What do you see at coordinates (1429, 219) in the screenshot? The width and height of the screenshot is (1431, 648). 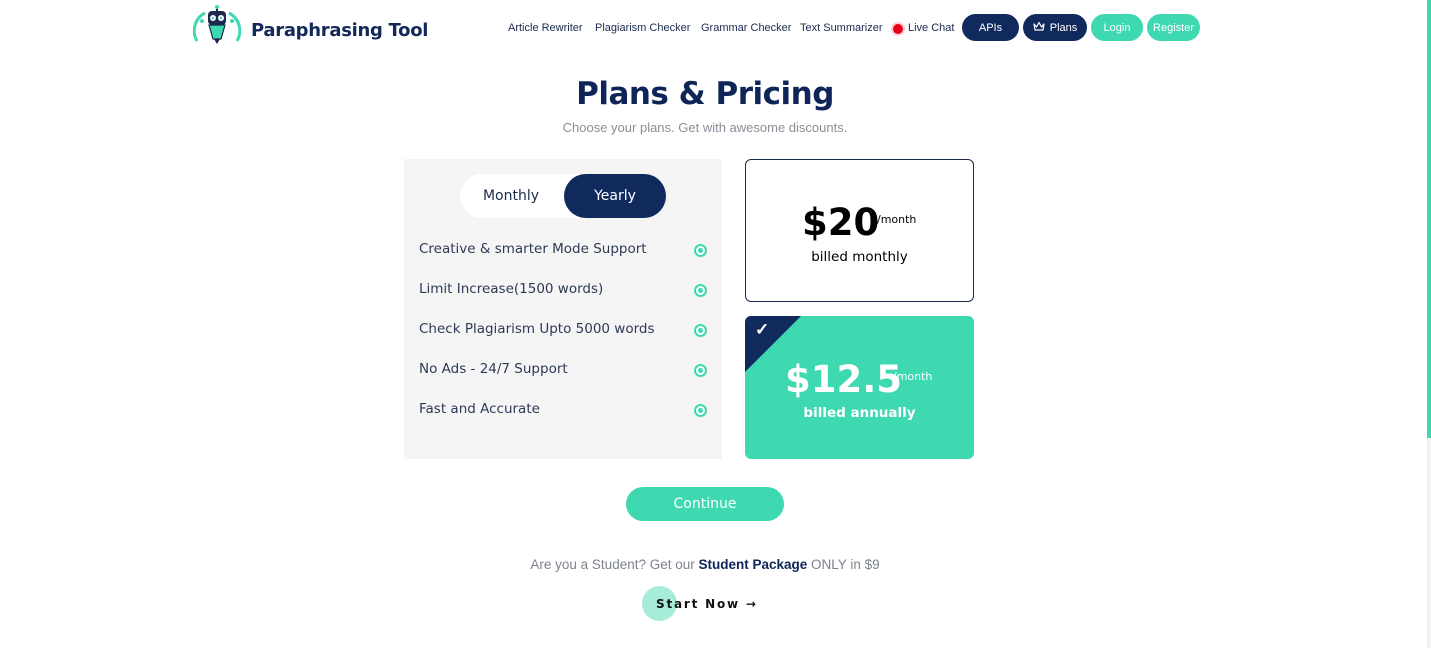 I see `scrollbar-thumb` at bounding box center [1429, 219].